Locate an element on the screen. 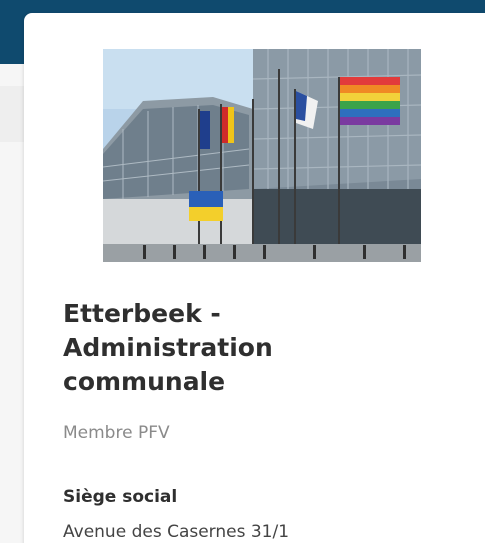  left-panel-item is located at coordinates (12, 114).